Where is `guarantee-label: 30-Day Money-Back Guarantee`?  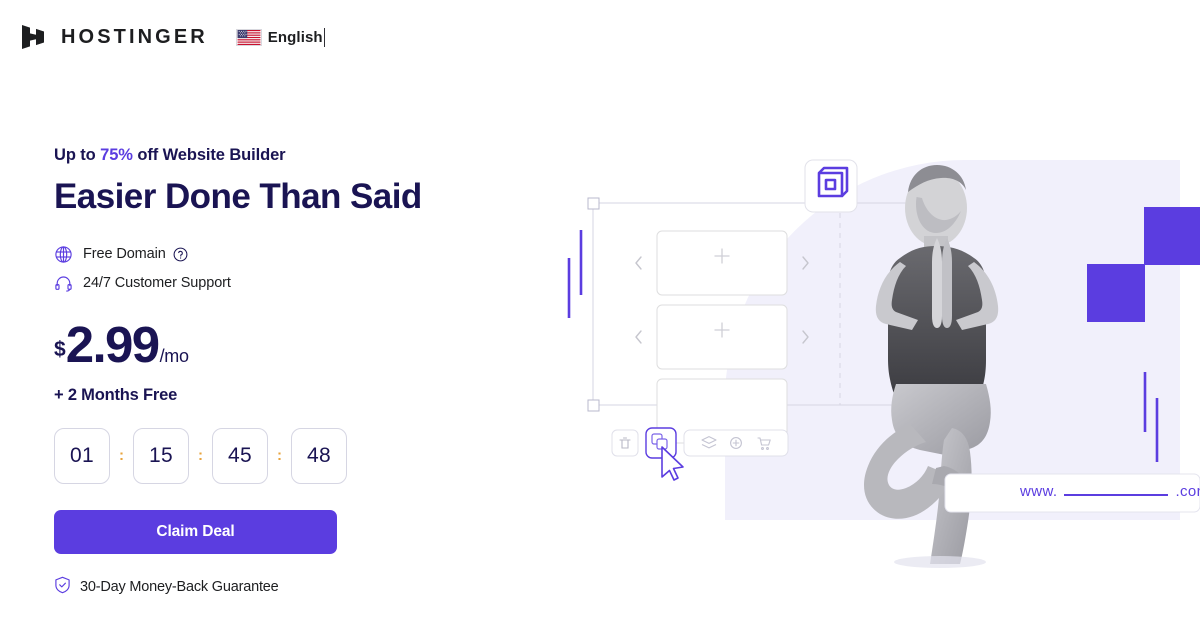
guarantee-label: 30-Day Money-Back Guarantee is located at coordinates (179, 587).